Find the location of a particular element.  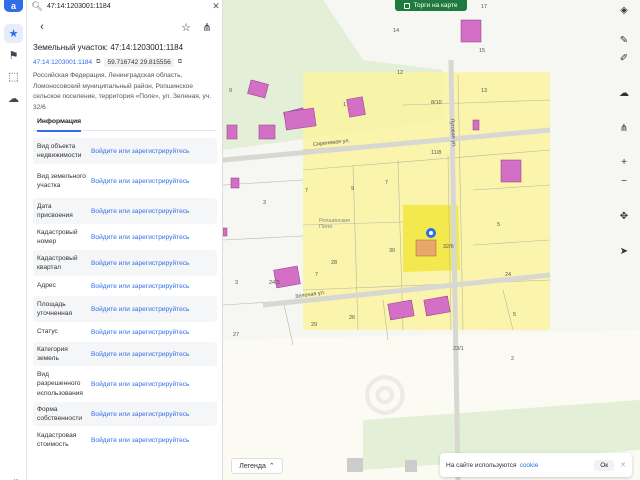

lot-number: 27 is located at coordinates (236, 335).